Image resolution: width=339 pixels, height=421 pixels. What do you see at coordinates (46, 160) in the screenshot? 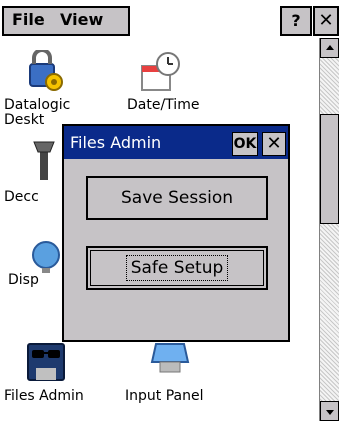
I see `tools-icon` at bounding box center [46, 160].